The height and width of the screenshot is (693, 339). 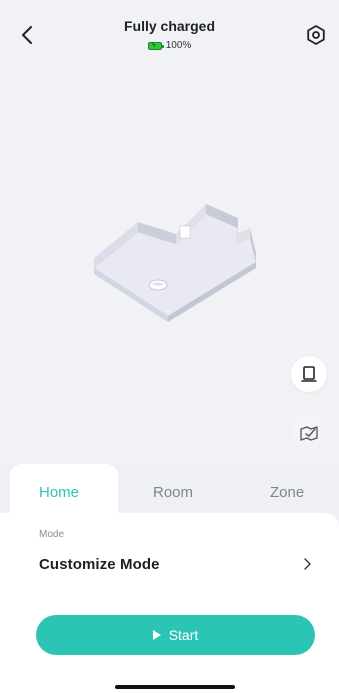 What do you see at coordinates (52, 534) in the screenshot?
I see `mode-label: Mode` at bounding box center [52, 534].